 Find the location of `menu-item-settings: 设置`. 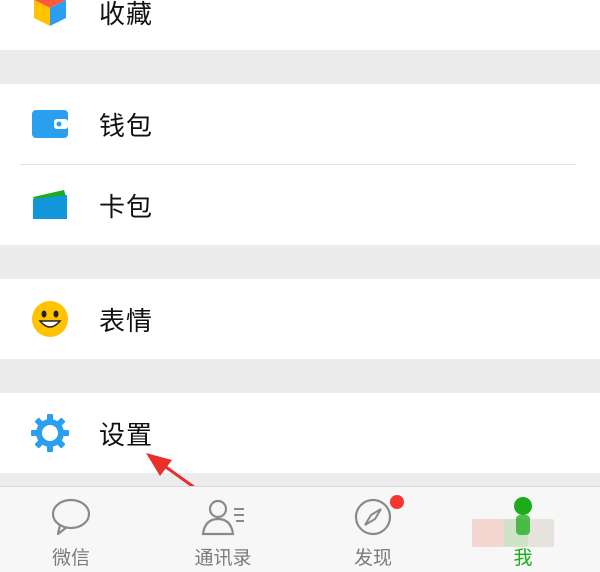

menu-item-settings: 设置 is located at coordinates (300, 433).